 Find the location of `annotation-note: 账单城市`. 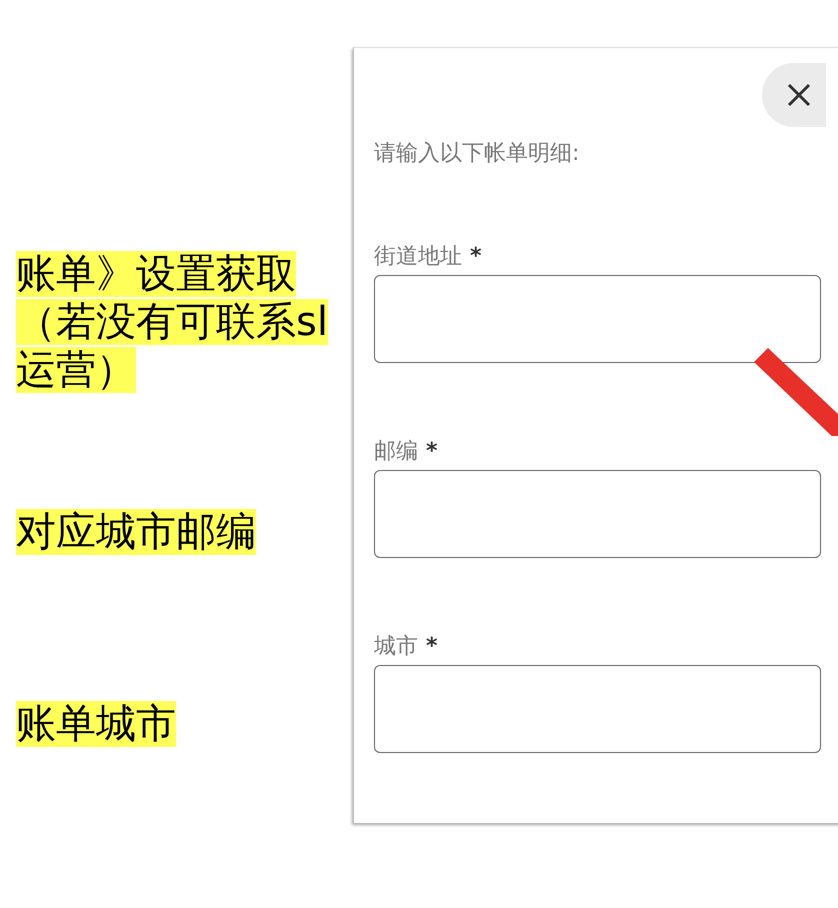

annotation-note: 账单城市 is located at coordinates (96, 724).